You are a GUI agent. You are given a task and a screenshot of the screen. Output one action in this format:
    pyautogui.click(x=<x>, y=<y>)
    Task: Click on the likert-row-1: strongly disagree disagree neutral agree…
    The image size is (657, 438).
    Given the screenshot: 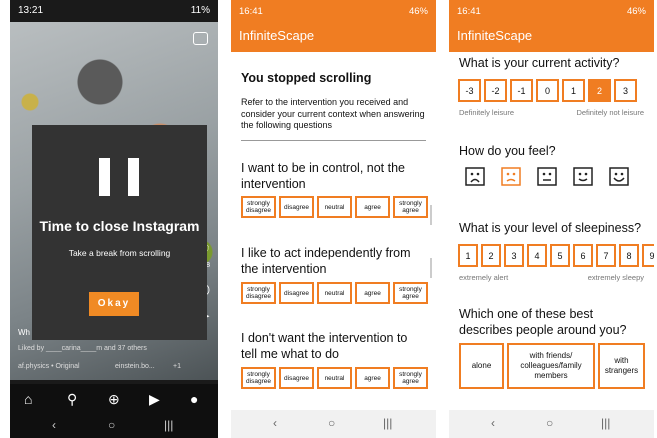 What is the action you would take?
    pyautogui.click(x=334, y=207)
    